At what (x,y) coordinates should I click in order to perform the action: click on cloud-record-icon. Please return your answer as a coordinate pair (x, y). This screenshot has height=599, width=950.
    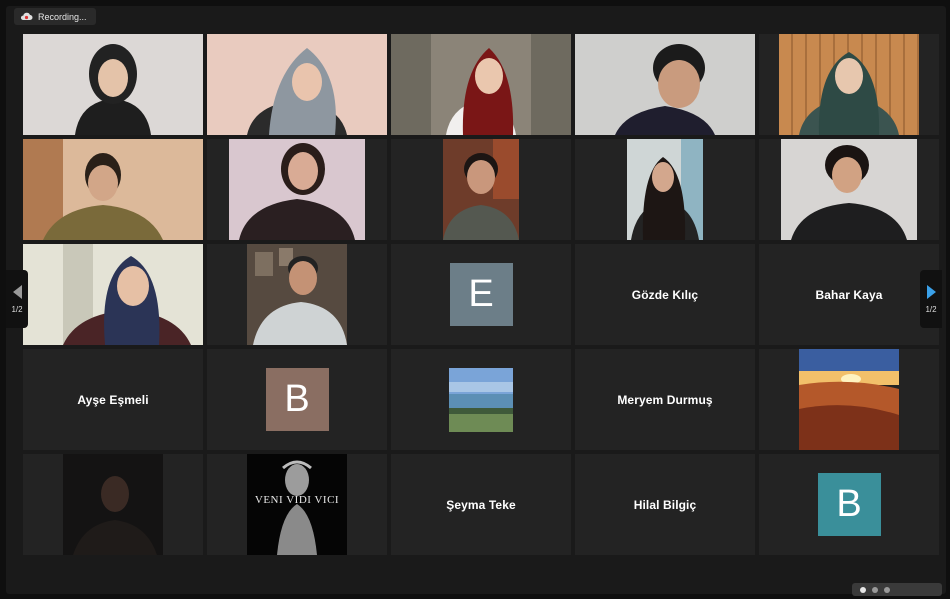
    Looking at the image, I should click on (26, 16).